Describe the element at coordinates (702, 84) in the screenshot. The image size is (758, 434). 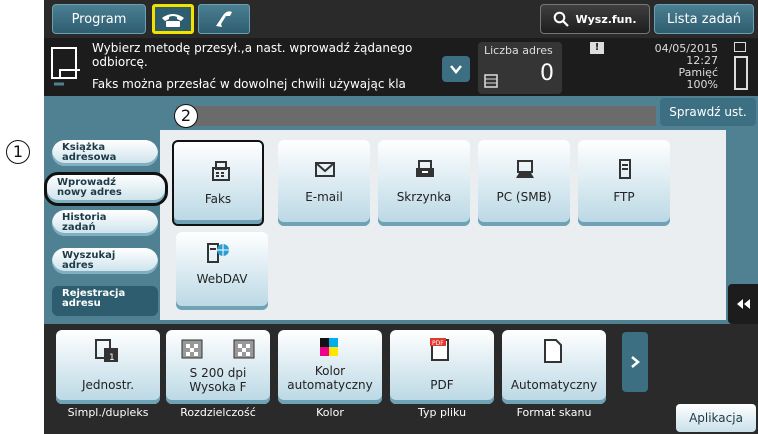
I see `memory-value: 100%` at that location.